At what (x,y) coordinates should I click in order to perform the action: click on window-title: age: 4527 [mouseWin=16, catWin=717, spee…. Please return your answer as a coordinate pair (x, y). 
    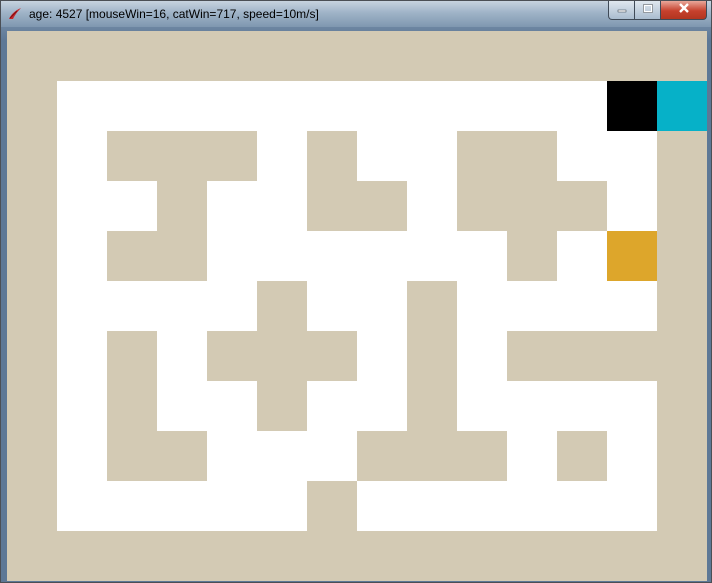
    Looking at the image, I should click on (174, 14).